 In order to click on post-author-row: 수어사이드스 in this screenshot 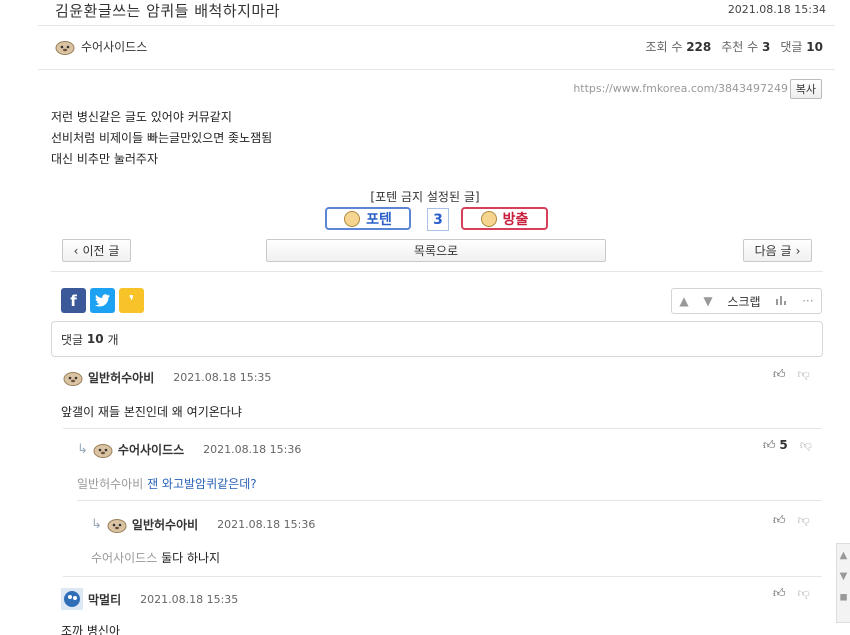, I will do `click(101, 46)`.